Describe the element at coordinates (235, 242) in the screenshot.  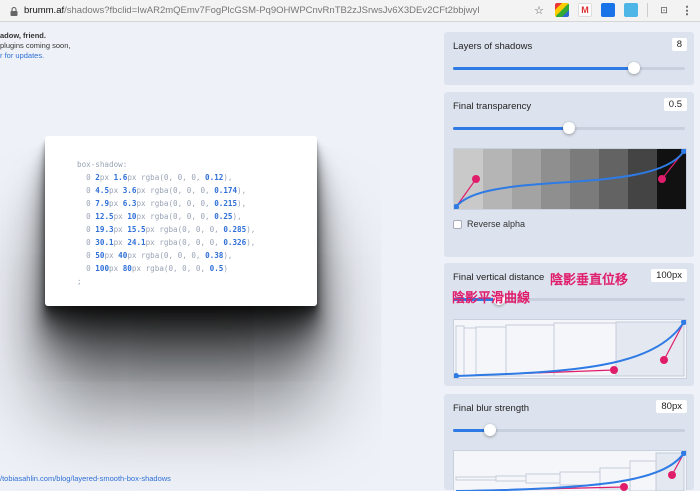
I see `alpha-value: 0.326` at that location.